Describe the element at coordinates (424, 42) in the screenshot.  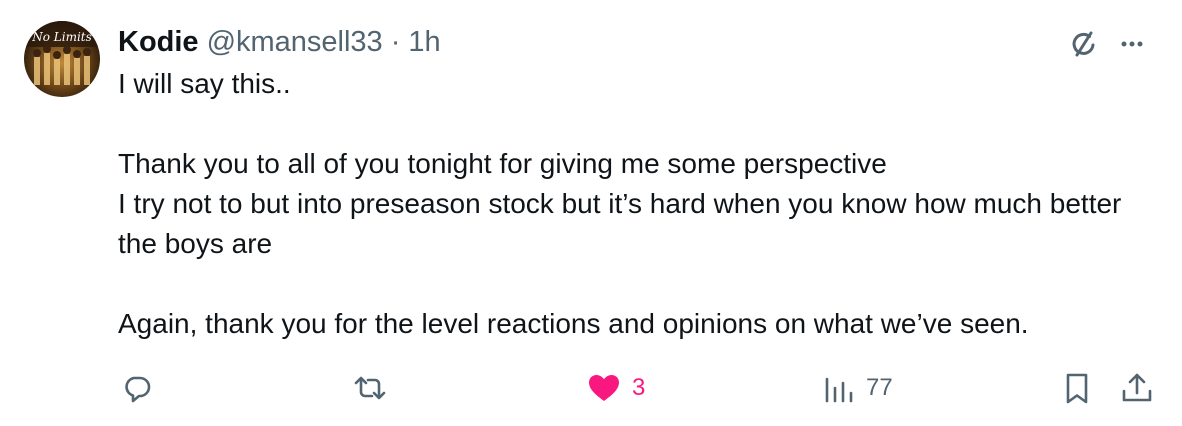
I see `tweet-time: 1h` at that location.